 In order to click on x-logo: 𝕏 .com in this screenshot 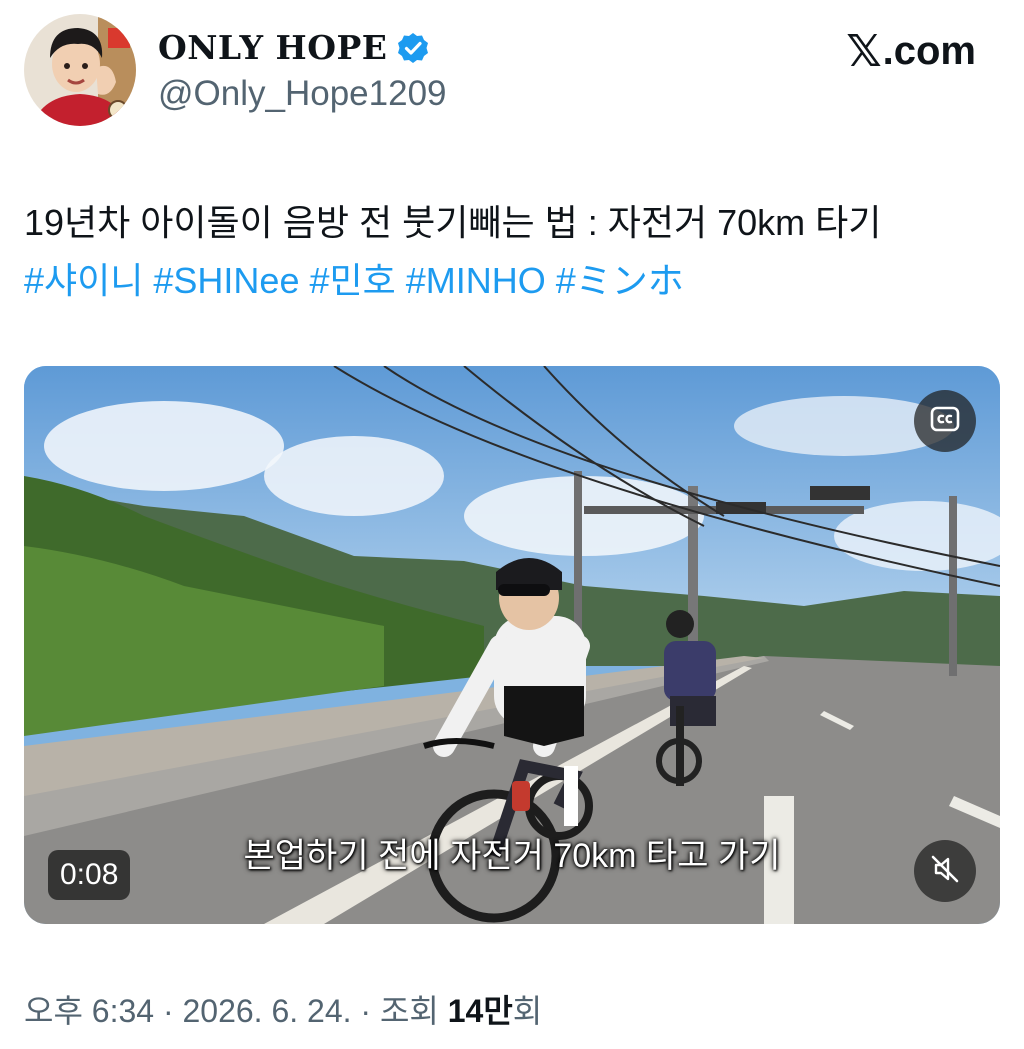, I will do `click(911, 51)`.